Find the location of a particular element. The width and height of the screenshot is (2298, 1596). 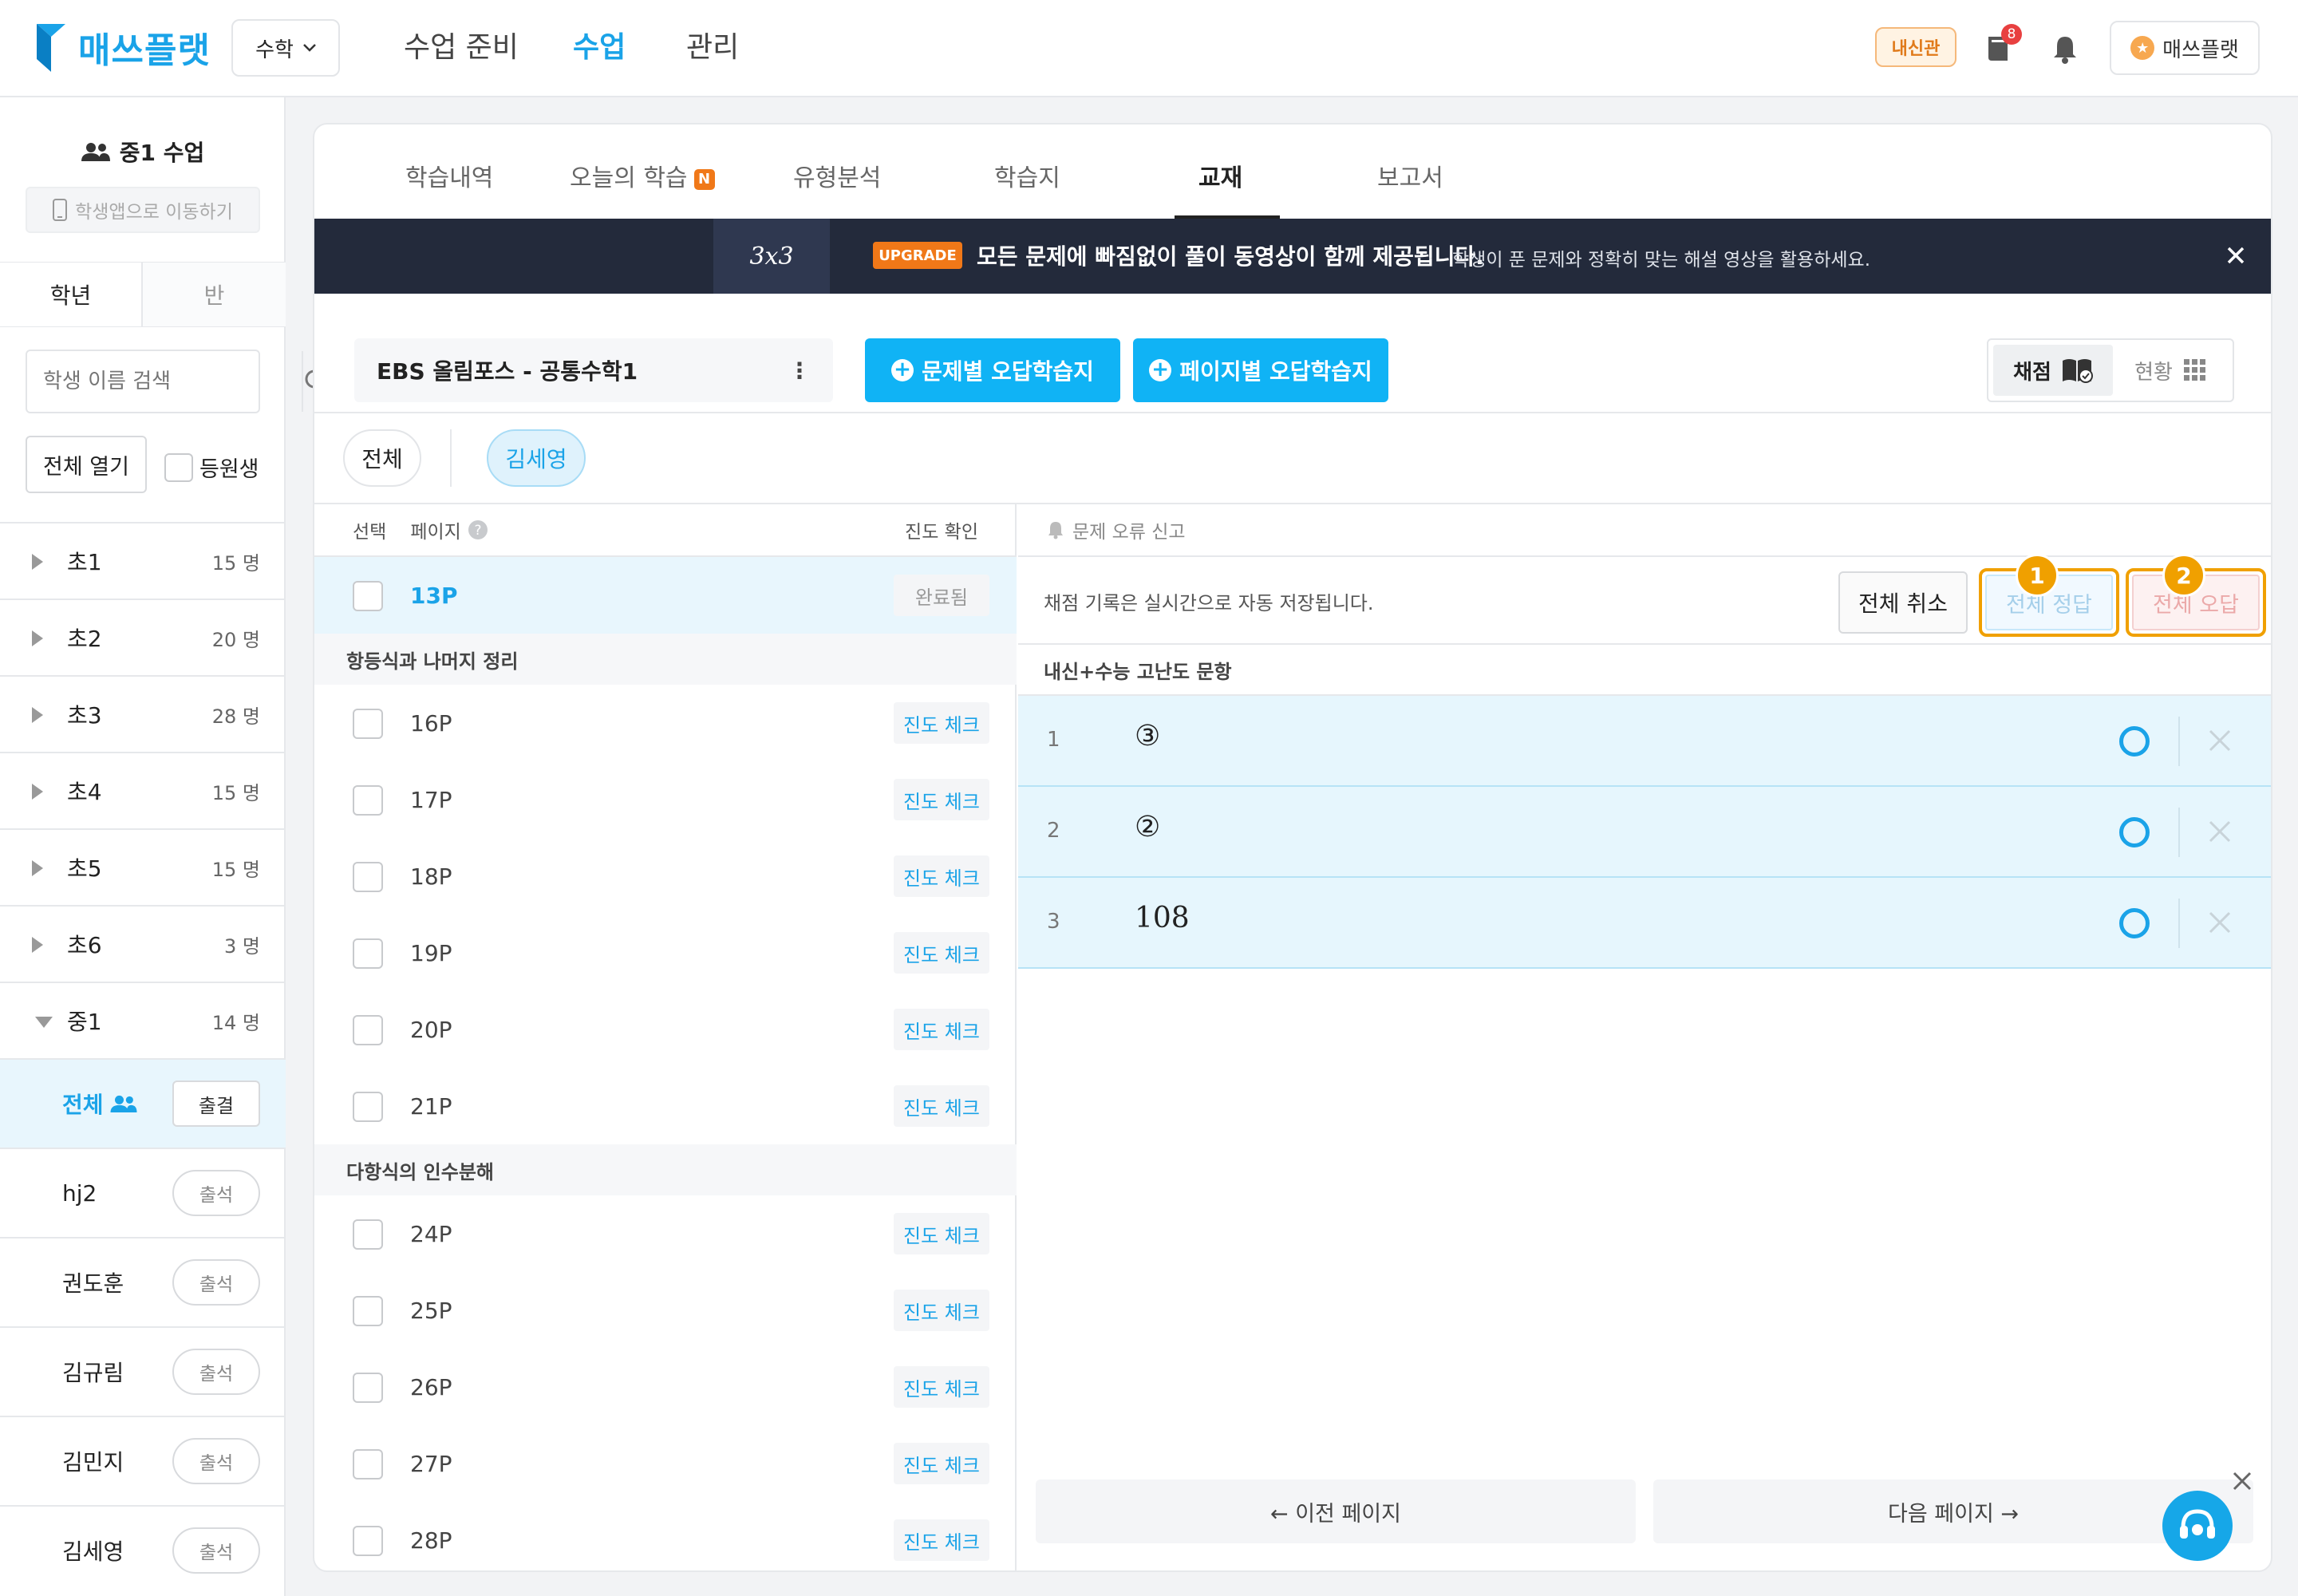

page-row: 27P 진도 체크 is located at coordinates (666, 1463).